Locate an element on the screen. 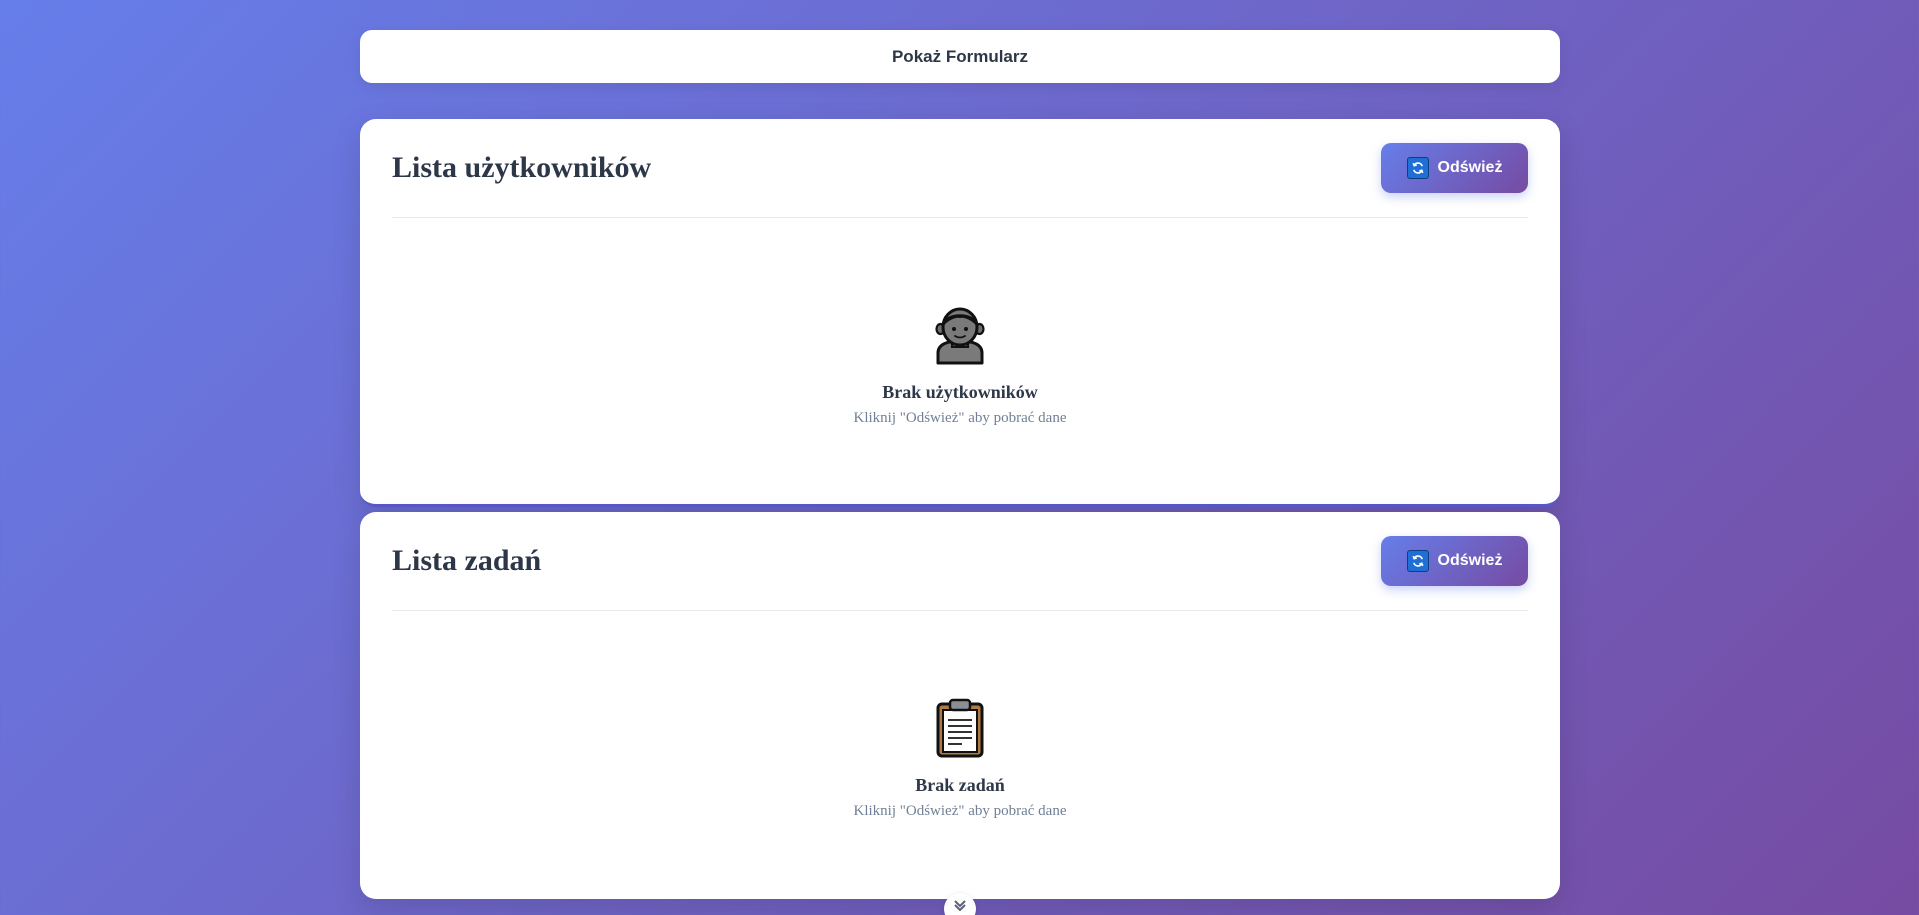 This screenshot has width=1919, height=915. users-empty-title: Brak użytkowników is located at coordinates (960, 392).